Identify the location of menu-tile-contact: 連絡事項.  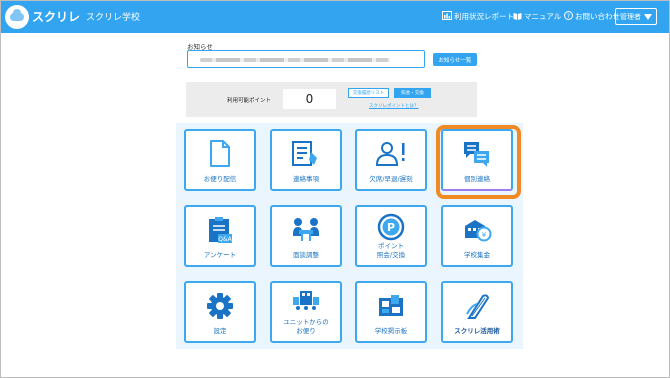
(306, 160).